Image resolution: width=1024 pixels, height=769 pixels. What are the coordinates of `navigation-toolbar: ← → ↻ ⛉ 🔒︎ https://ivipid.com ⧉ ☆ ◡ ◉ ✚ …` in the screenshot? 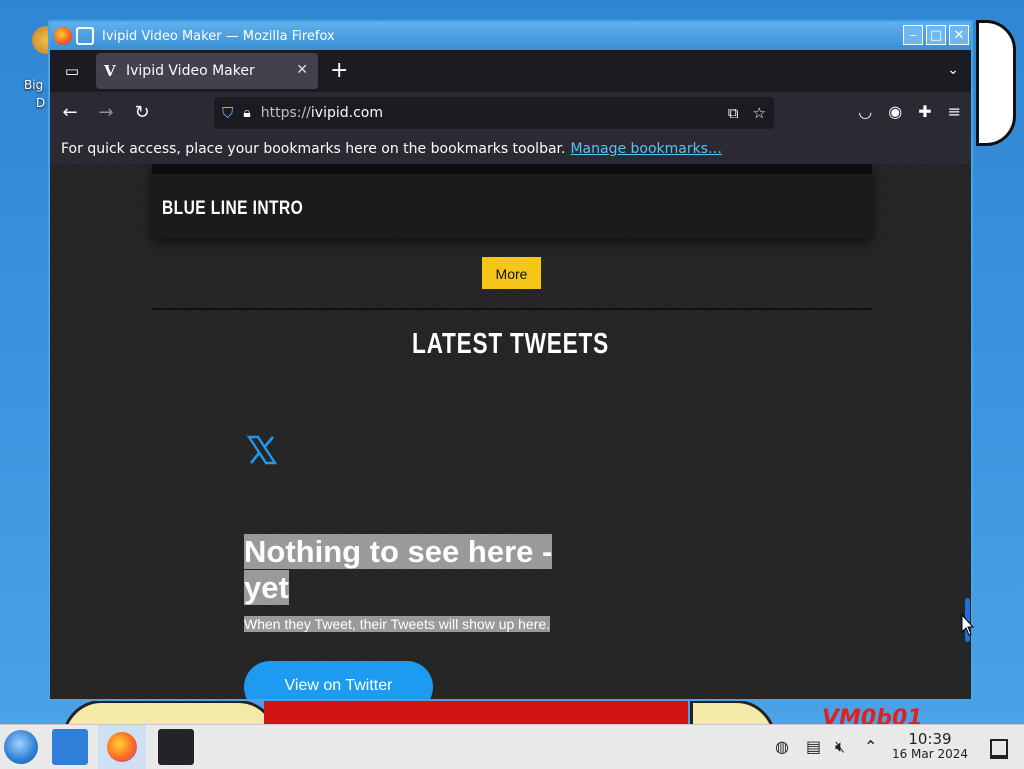 It's located at (510, 113).